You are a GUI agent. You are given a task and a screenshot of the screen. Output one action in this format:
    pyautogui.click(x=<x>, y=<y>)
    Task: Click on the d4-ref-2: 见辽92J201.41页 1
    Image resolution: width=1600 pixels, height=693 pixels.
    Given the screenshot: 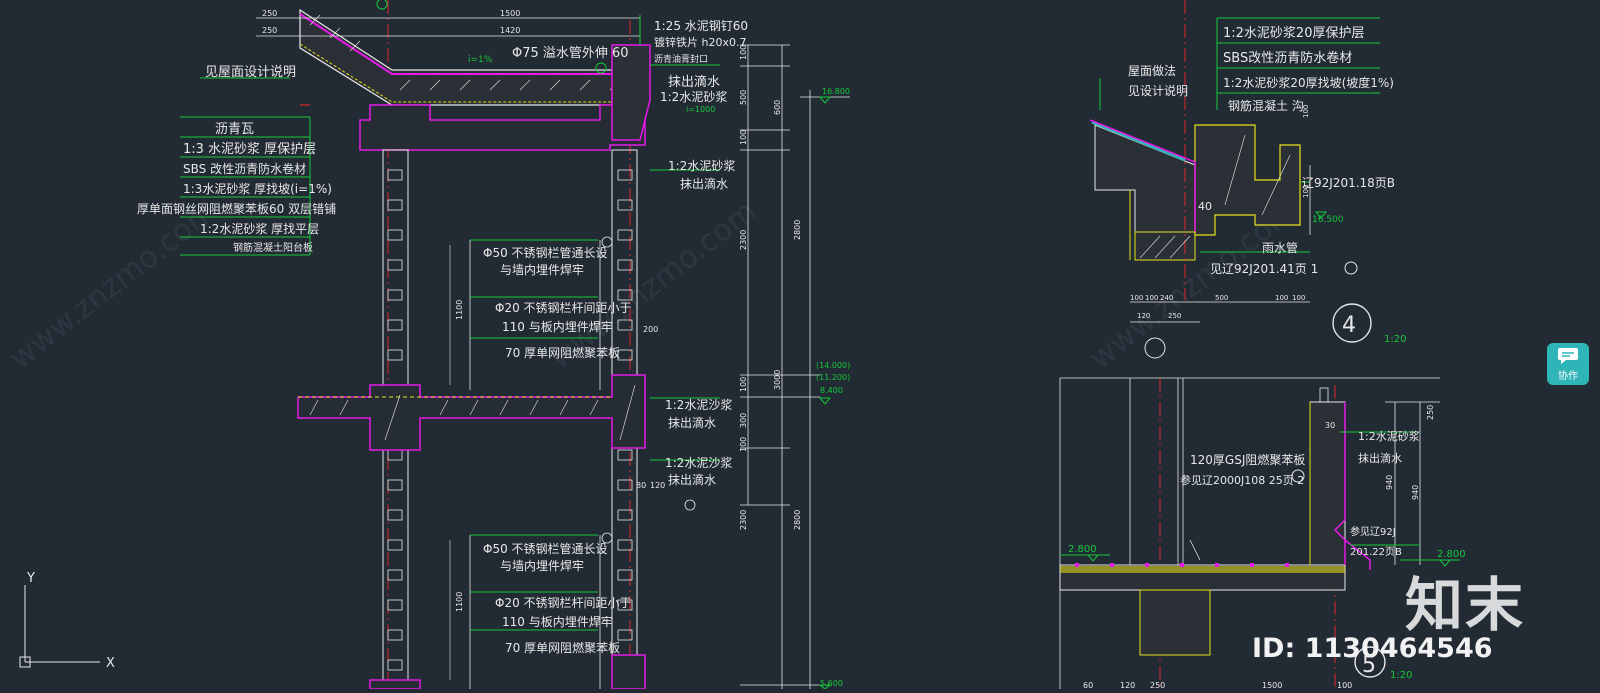 What is the action you would take?
    pyautogui.click(x=1264, y=269)
    